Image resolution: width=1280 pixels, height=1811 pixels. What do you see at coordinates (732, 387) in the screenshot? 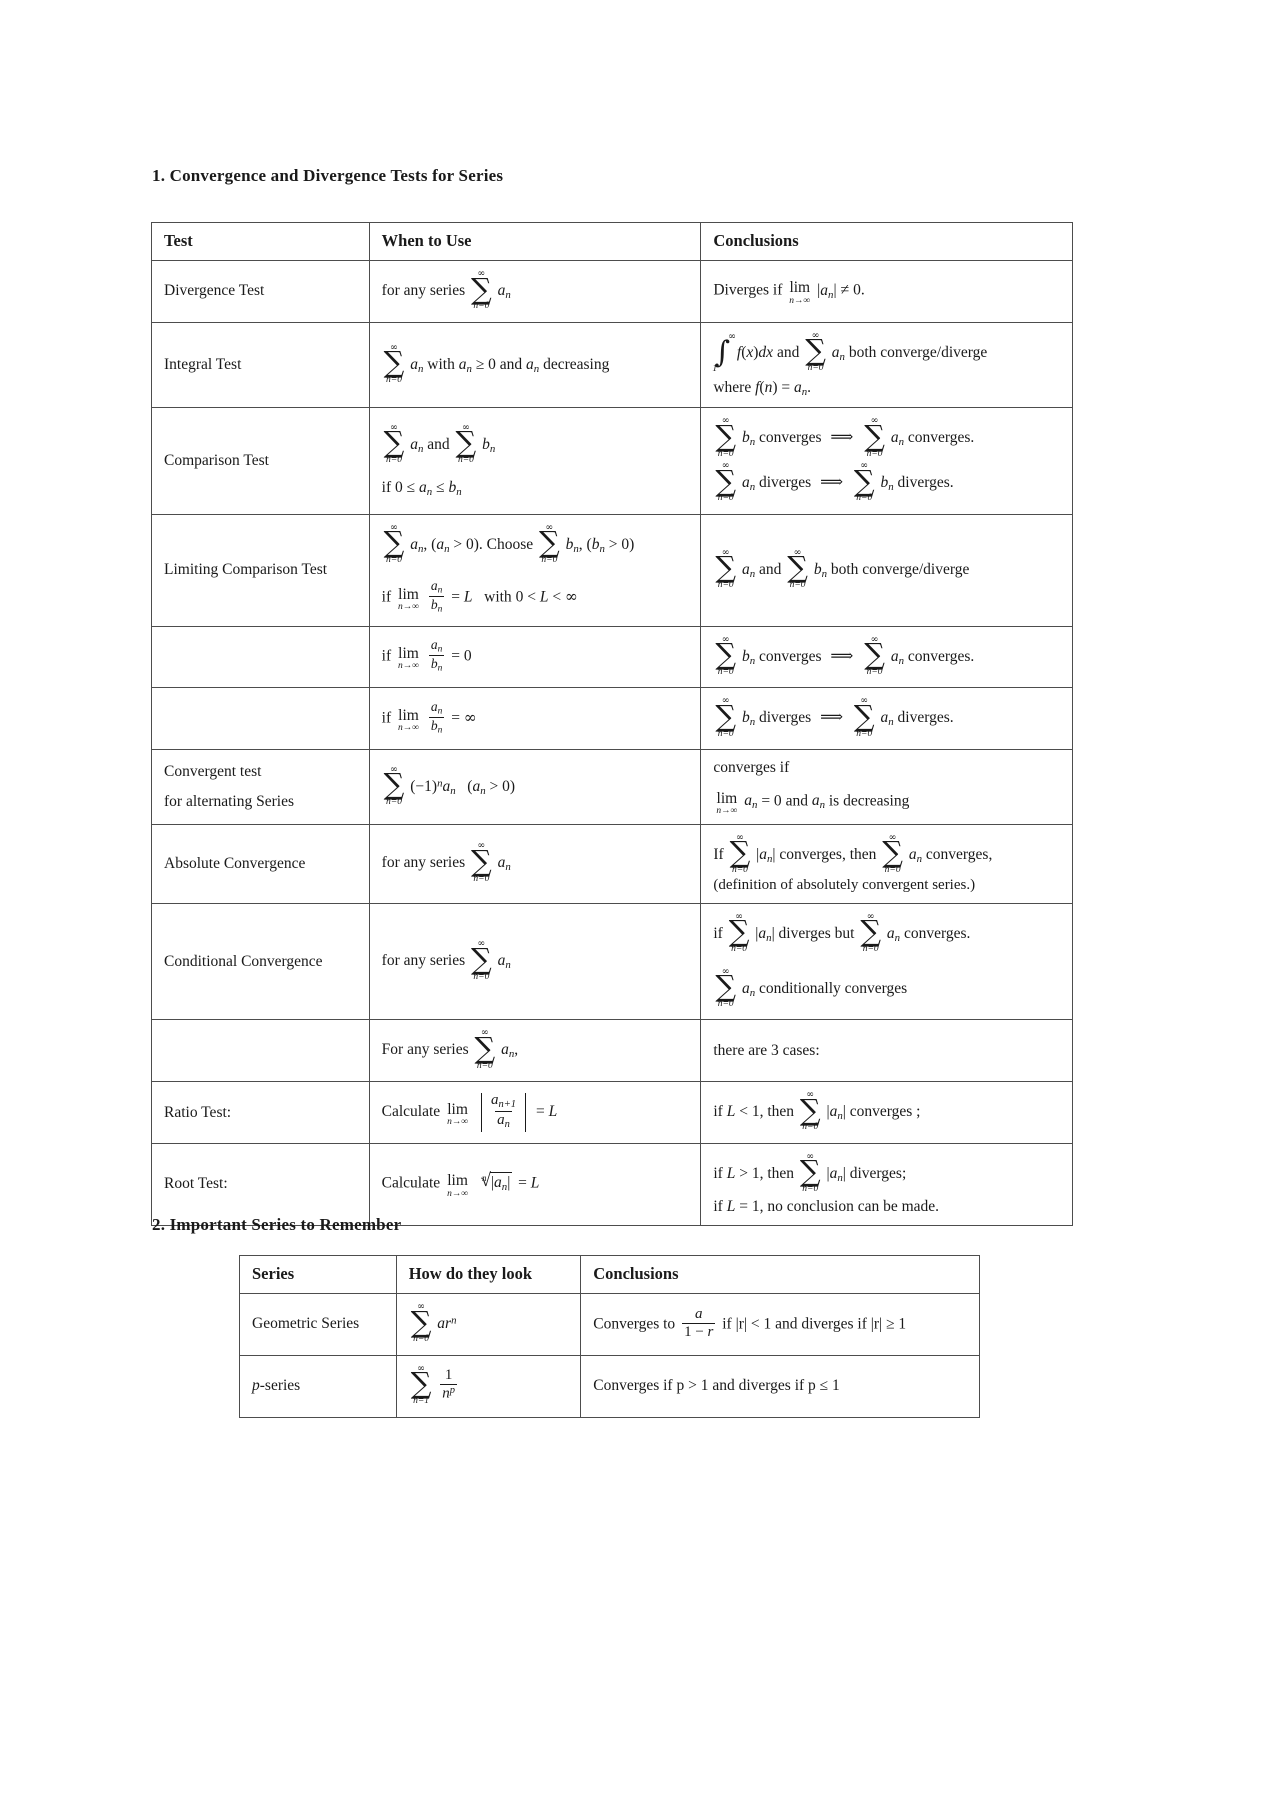
I see `text-where: where` at bounding box center [732, 387].